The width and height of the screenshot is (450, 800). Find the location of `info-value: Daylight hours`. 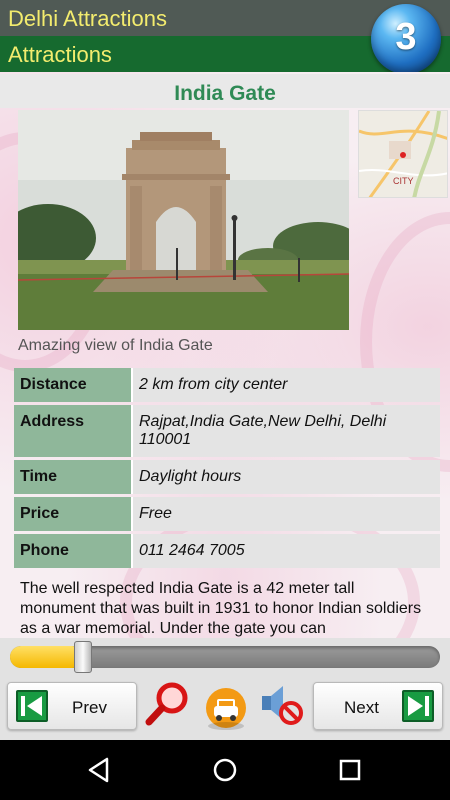

info-value: Daylight hours is located at coordinates (285, 477).